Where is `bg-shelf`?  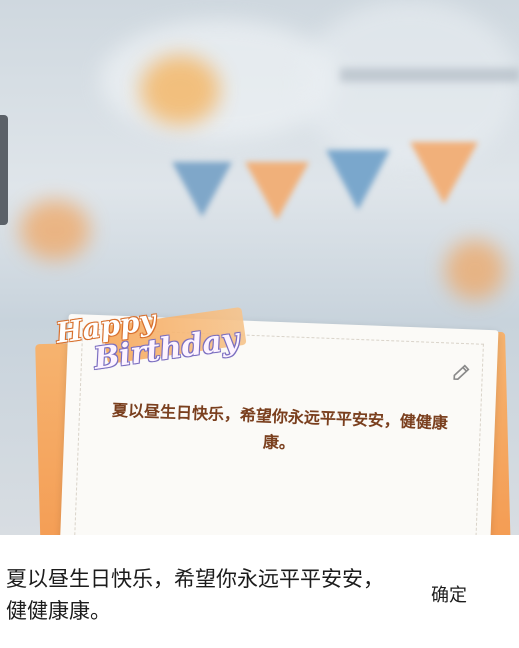
bg-shelf is located at coordinates (429, 75).